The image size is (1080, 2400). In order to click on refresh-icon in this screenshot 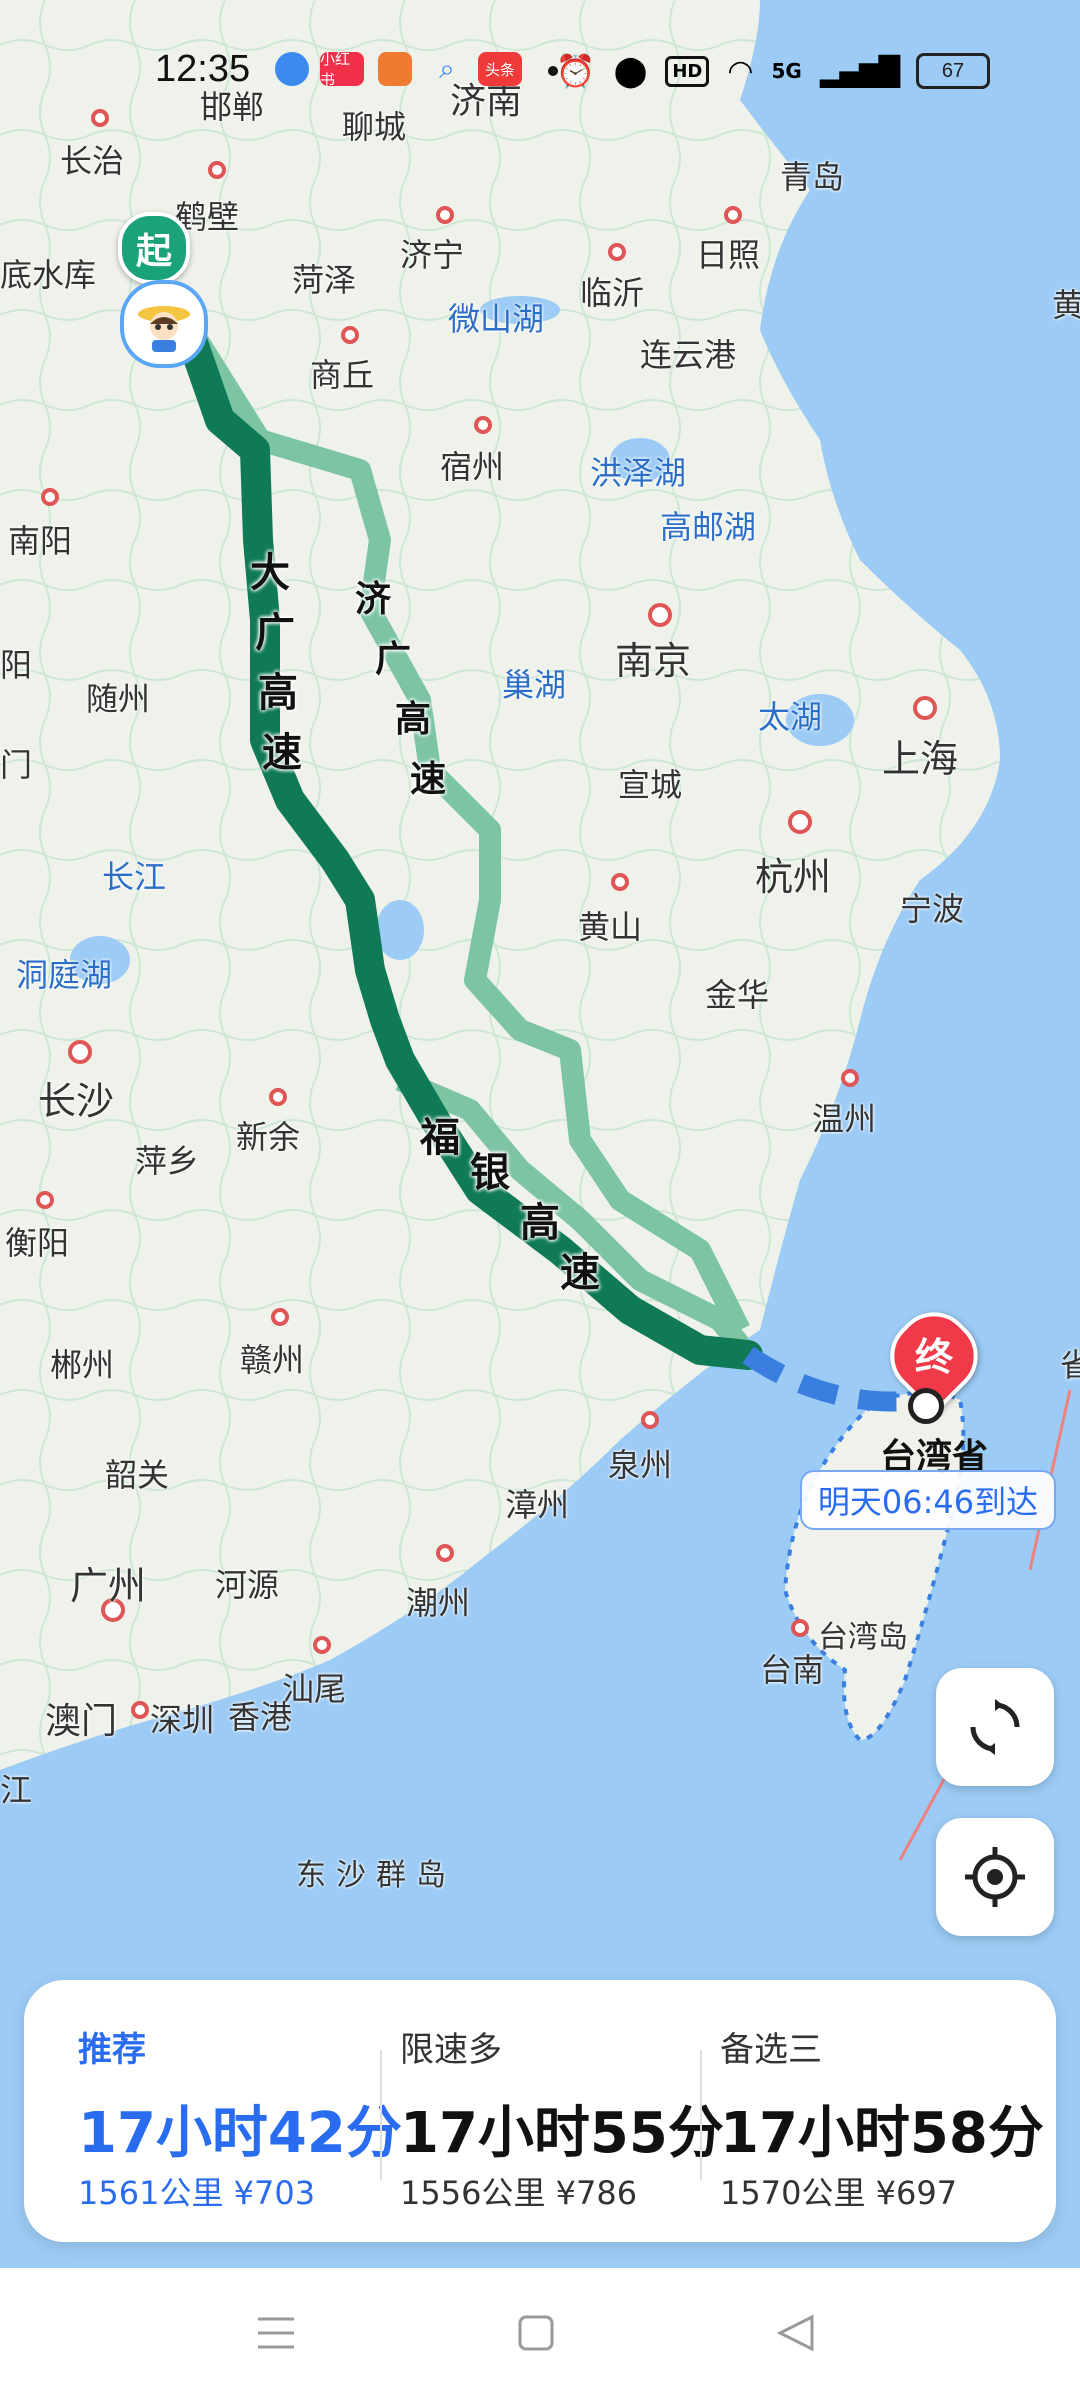, I will do `click(995, 1727)`.